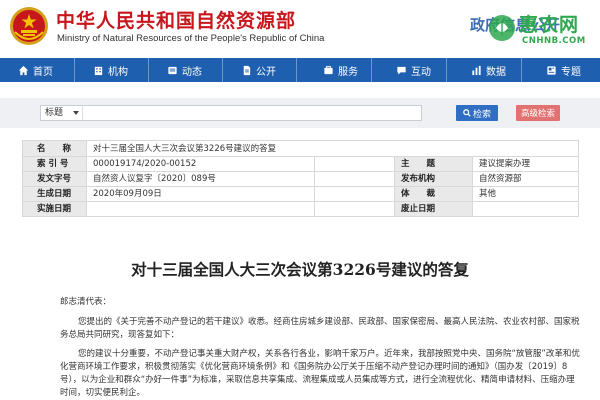 The width and height of the screenshot is (600, 400). I want to click on article-title: 对十三届全国人大三次会议第3226号建议的答复, so click(300, 269).